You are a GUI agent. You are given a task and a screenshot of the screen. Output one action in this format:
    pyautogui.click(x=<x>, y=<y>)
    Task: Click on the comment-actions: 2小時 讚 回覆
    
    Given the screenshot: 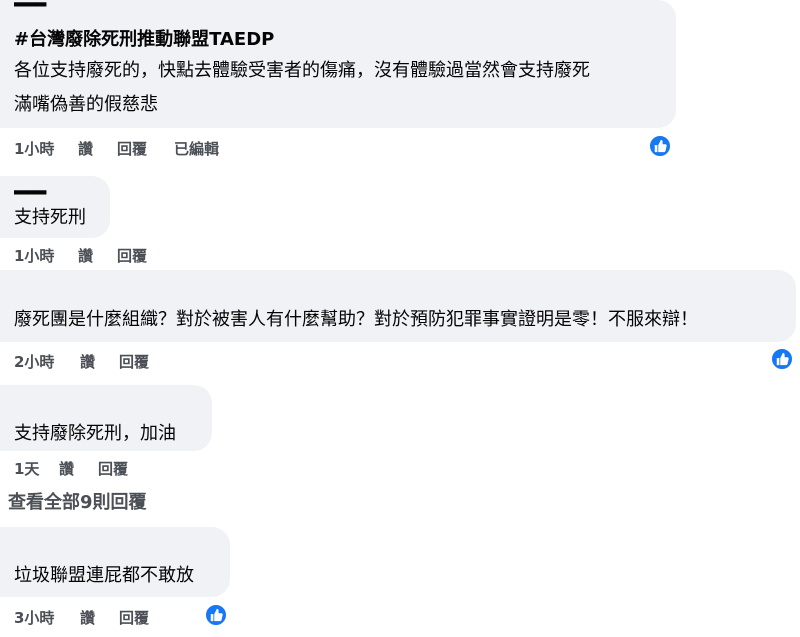 What is the action you would take?
    pyautogui.click(x=114, y=361)
    